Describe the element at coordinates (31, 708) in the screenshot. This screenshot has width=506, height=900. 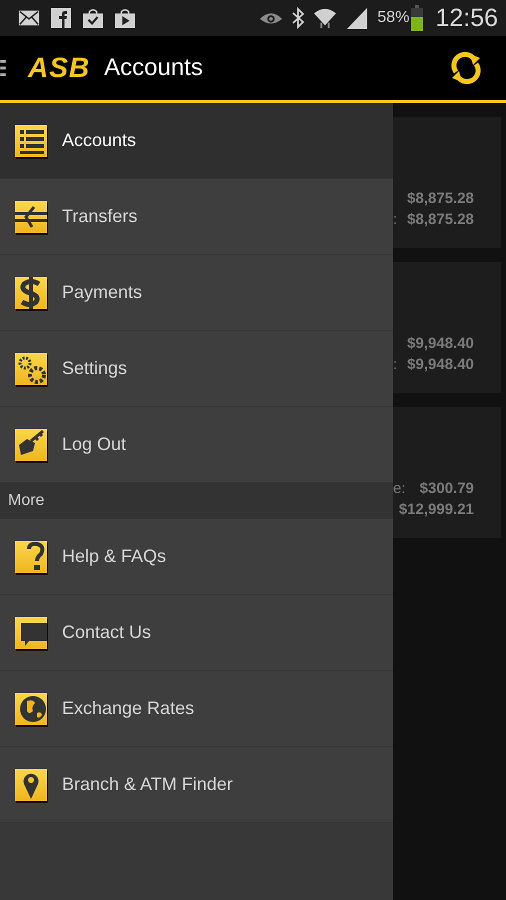
I see `globe-icon` at that location.